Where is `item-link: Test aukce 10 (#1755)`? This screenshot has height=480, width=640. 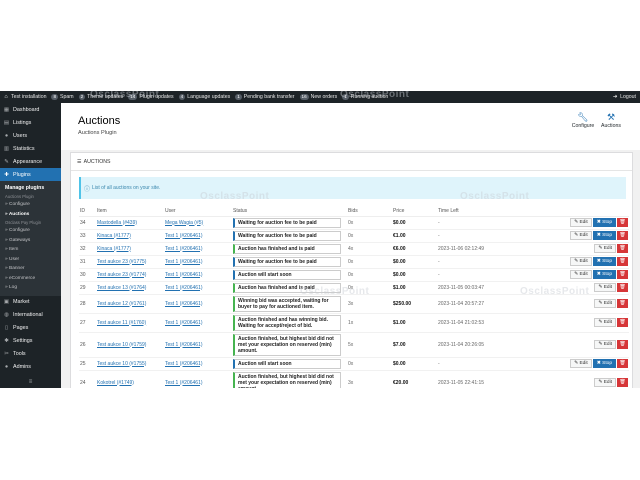
item-link: Test aukce 10 (#1755) is located at coordinates (121, 364).